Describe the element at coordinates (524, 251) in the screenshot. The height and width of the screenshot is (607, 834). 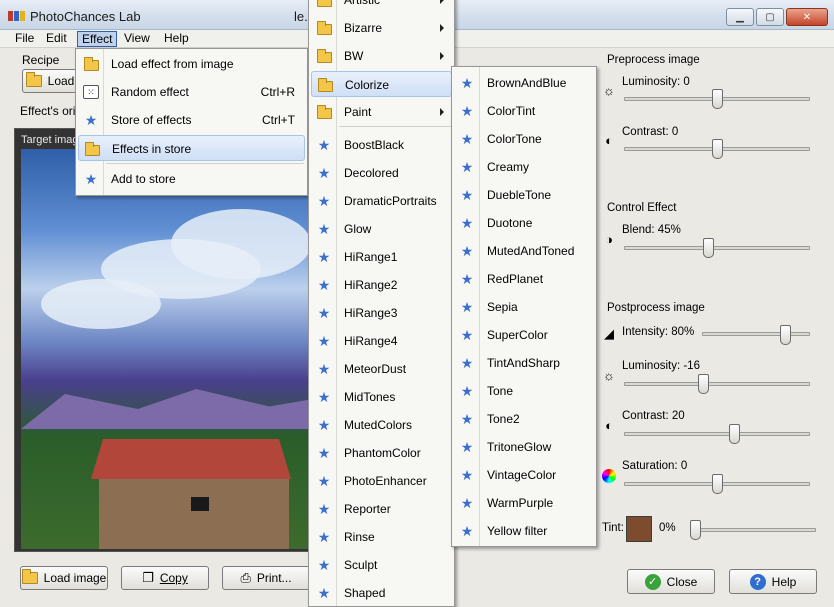
I see `colorize-item-mutedandtoned: ★ MutedAndToned` at that location.